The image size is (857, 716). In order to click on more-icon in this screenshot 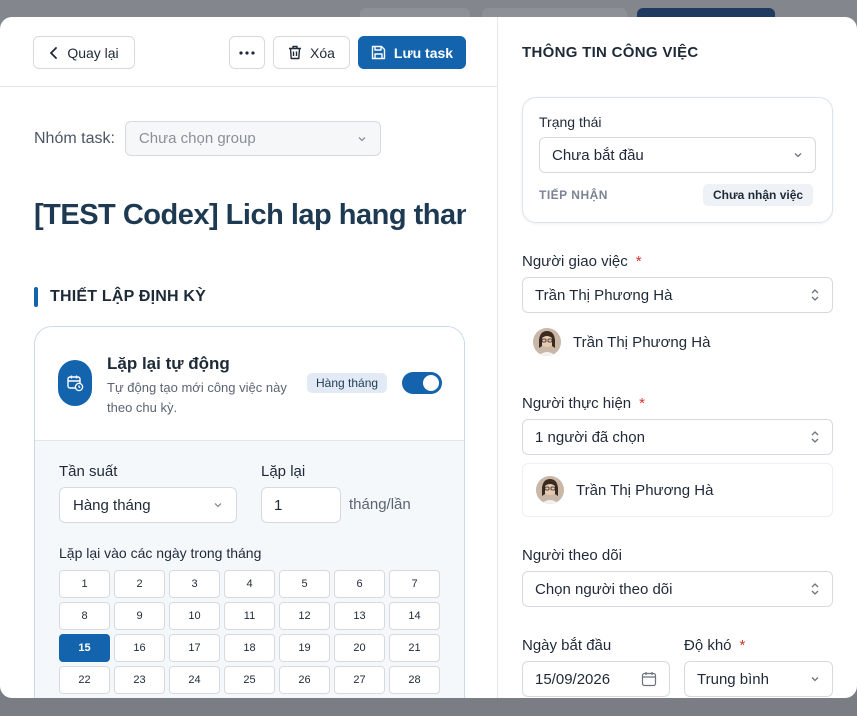, I will do `click(247, 52)`.